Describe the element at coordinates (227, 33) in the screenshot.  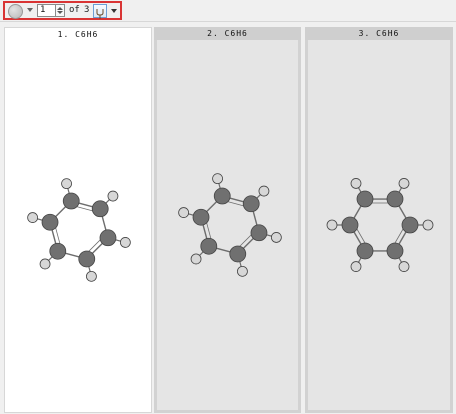
I see `panel-2-title: 2. C6H6` at that location.